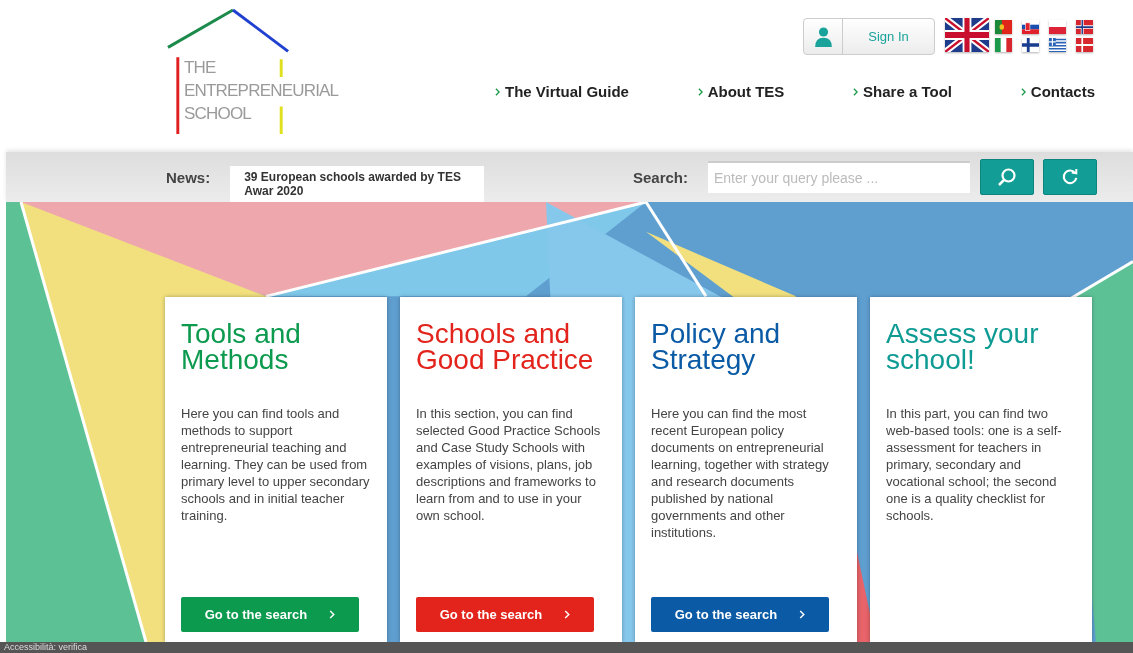 The image size is (1133, 653). I want to click on status-text: Accessibilità: verifica, so click(46, 647).